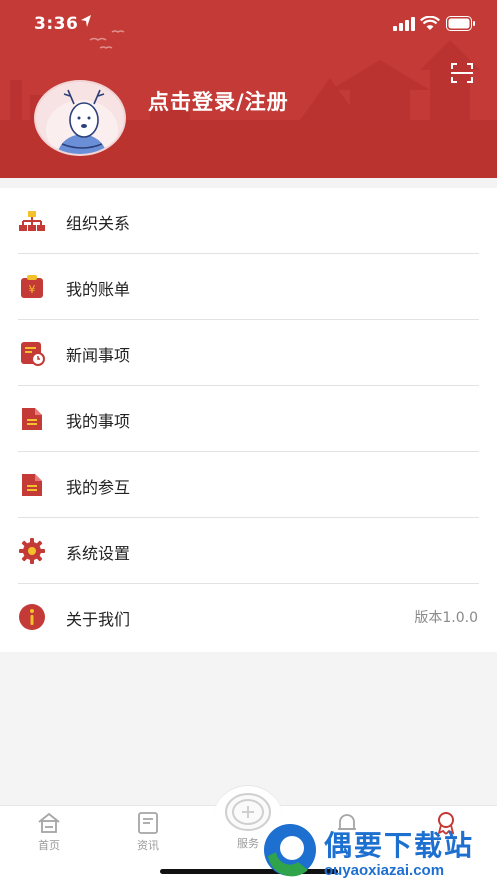  What do you see at coordinates (98, 421) in the screenshot?
I see `menu-item-label: 我的事项` at bounding box center [98, 421].